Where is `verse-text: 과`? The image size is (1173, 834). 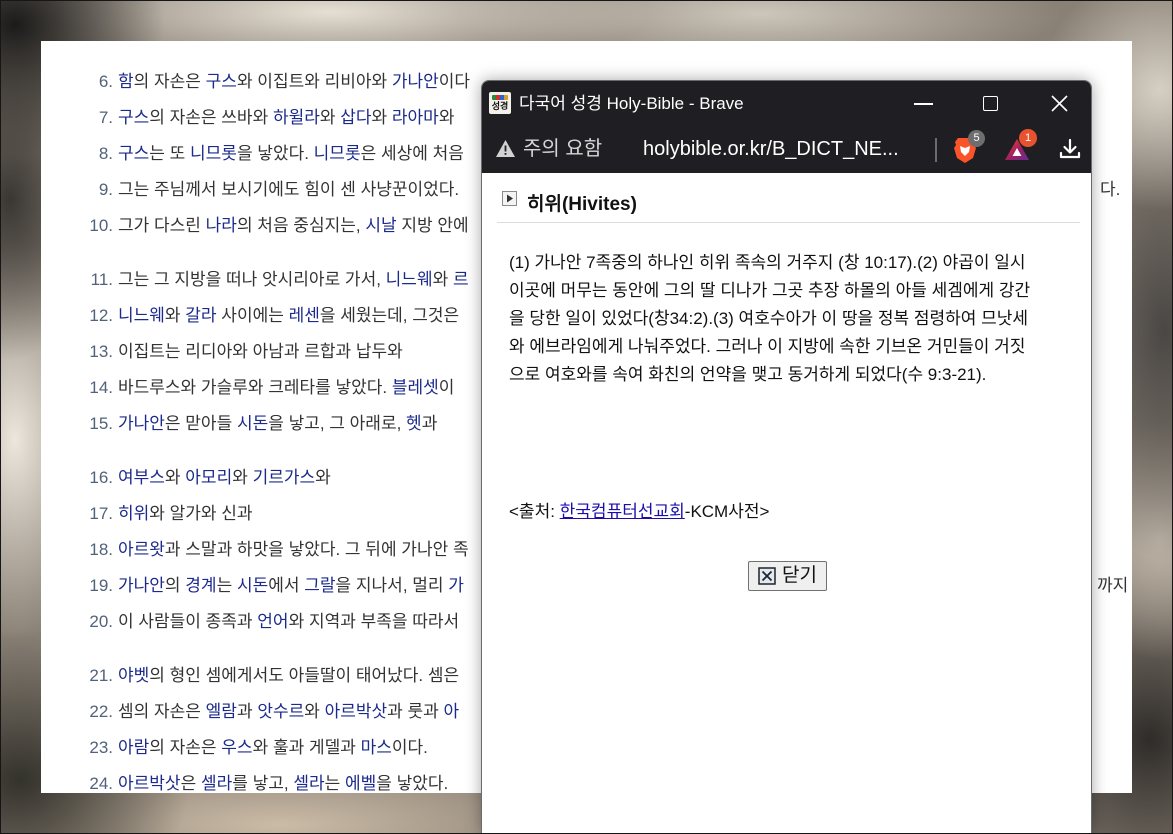 verse-text: 과 is located at coordinates (429, 423).